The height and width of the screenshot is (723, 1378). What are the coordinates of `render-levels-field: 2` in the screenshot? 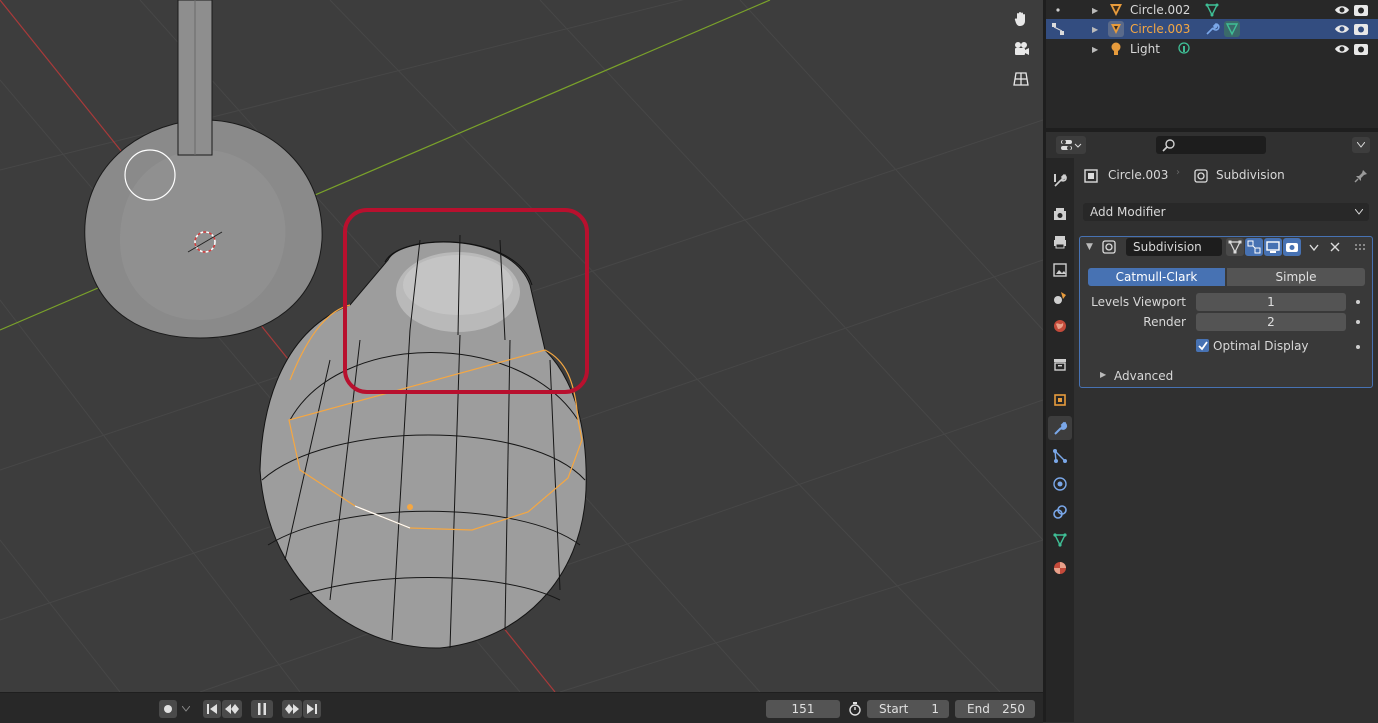 It's located at (1271, 322).